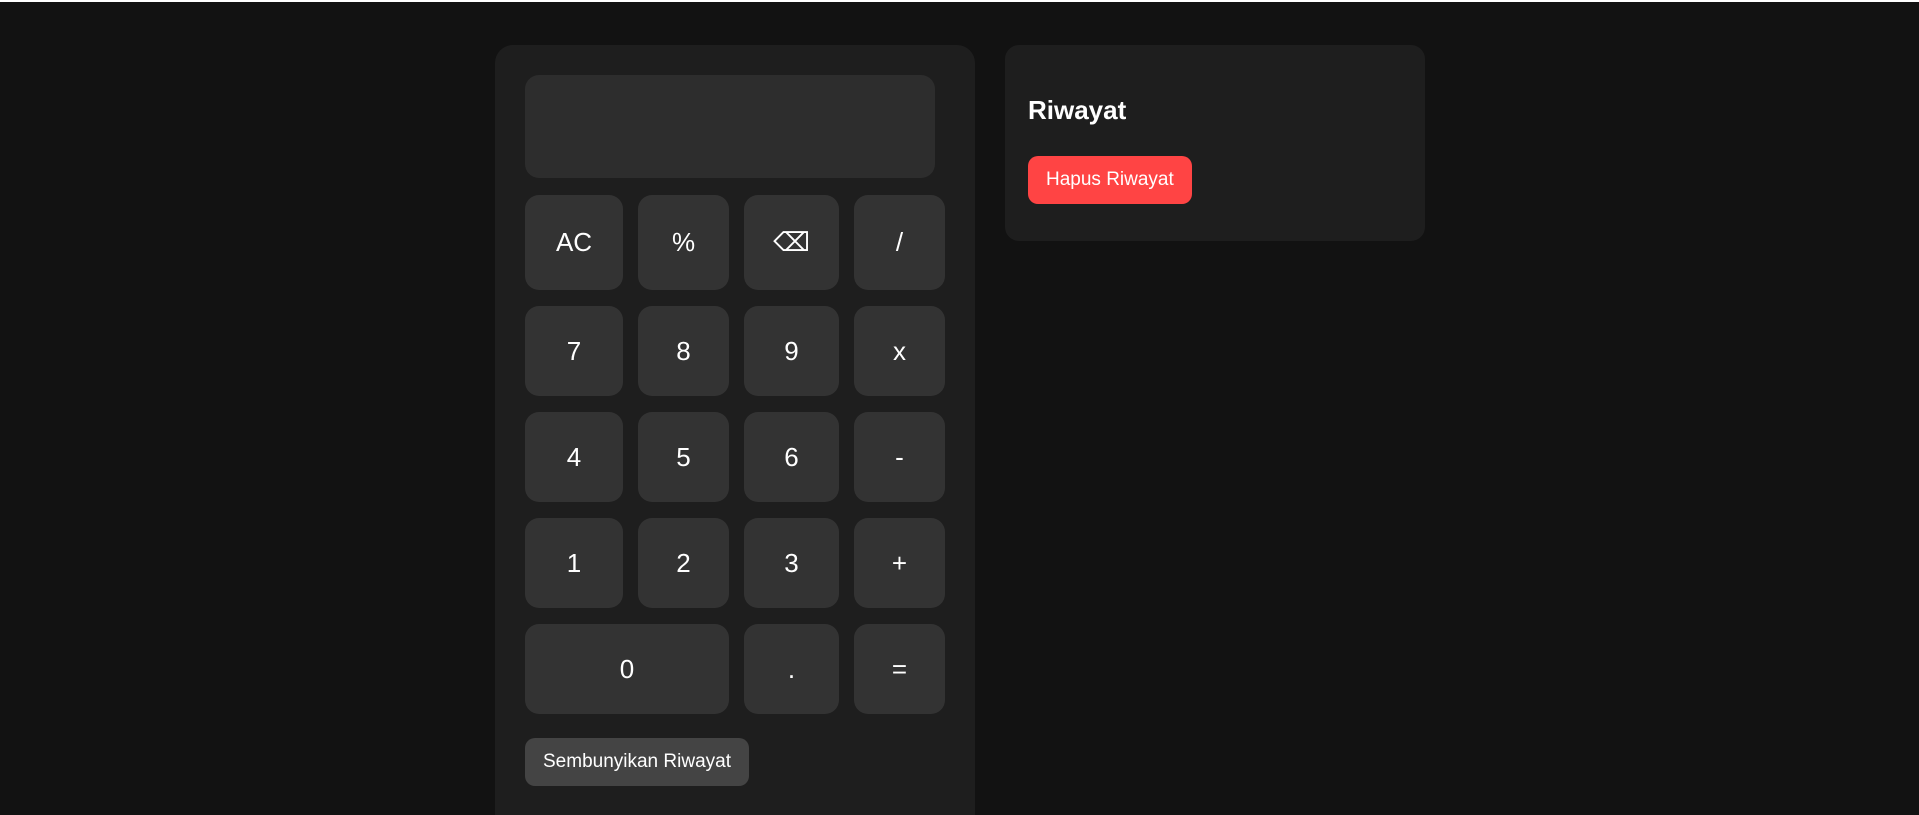 The width and height of the screenshot is (1919, 815). Describe the element at coordinates (574, 242) in the screenshot. I see `all-clear-button: AC` at that location.